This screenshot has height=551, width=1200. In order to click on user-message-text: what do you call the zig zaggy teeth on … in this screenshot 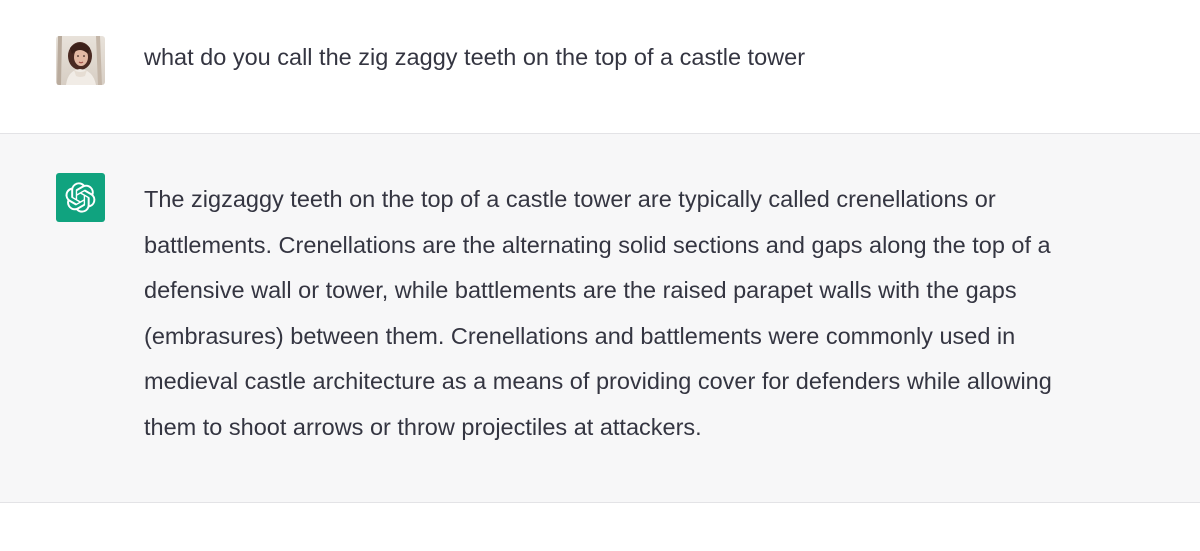, I will do `click(475, 57)`.